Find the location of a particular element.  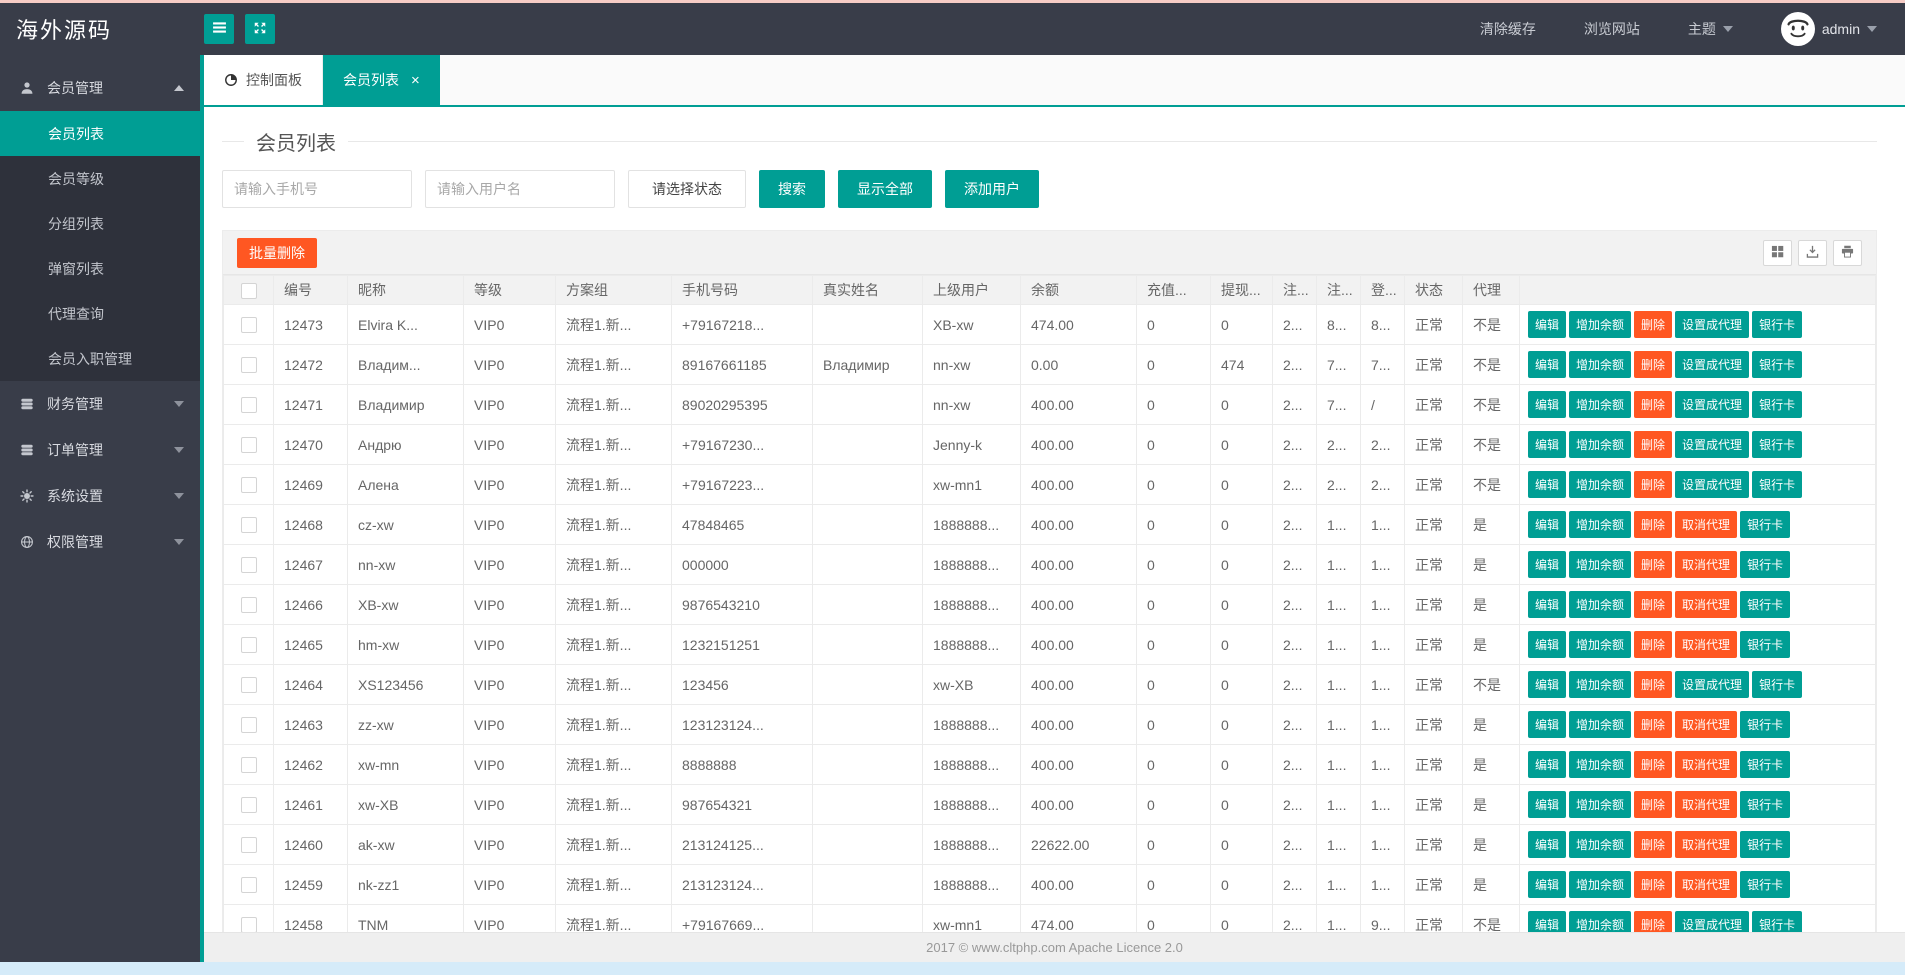

browse-site-link: 浏览网站 is located at coordinates (1612, 29).